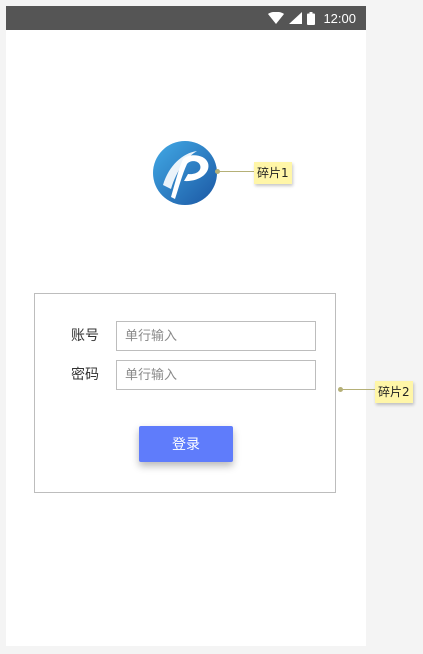  Describe the element at coordinates (273, 173) in the screenshot. I see `annotation-tag-1: 碎片1` at that location.